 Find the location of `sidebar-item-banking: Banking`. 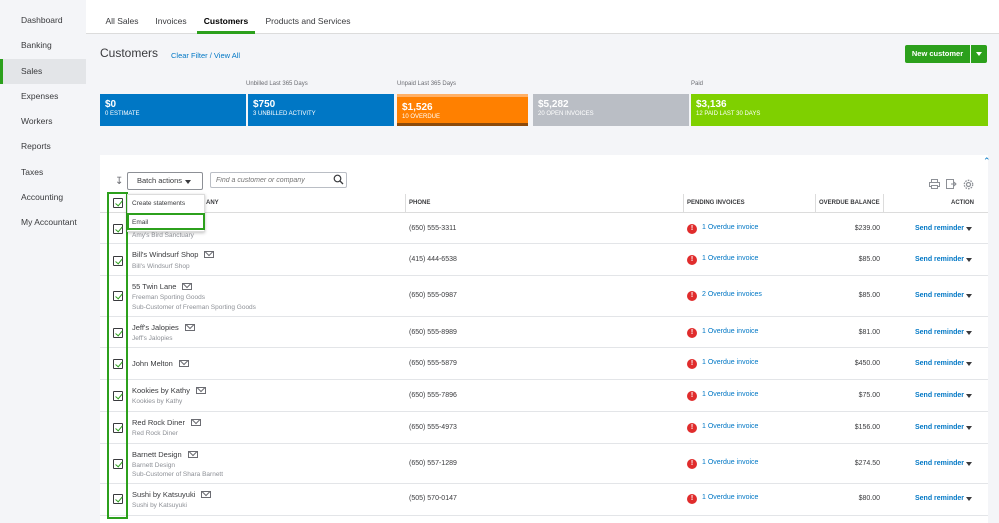

sidebar-item-banking: Banking is located at coordinates (43, 45).